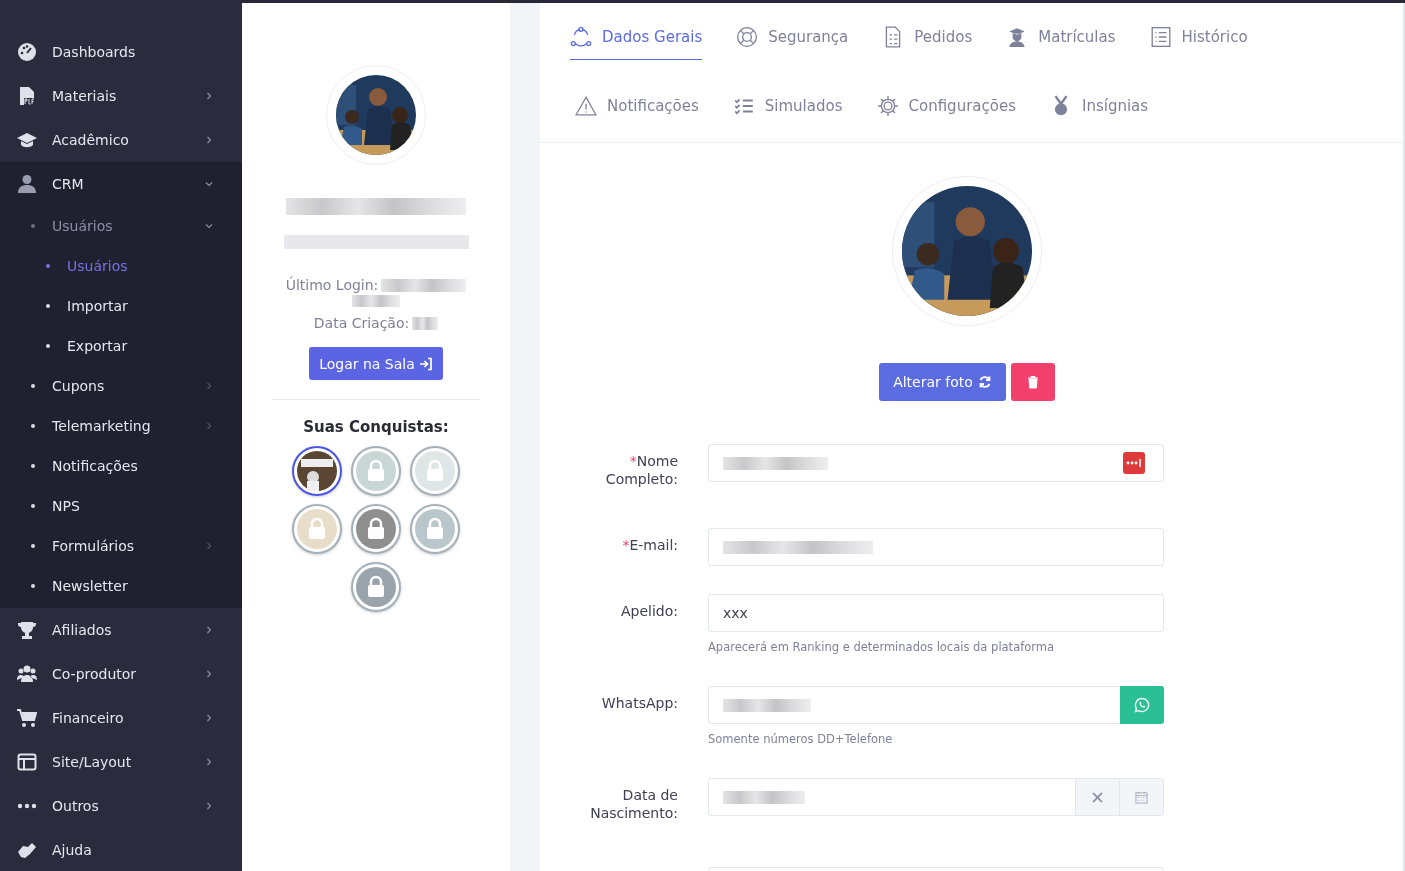  Describe the element at coordinates (121, 306) in the screenshot. I see `sidebar-subitem: Importar` at that location.